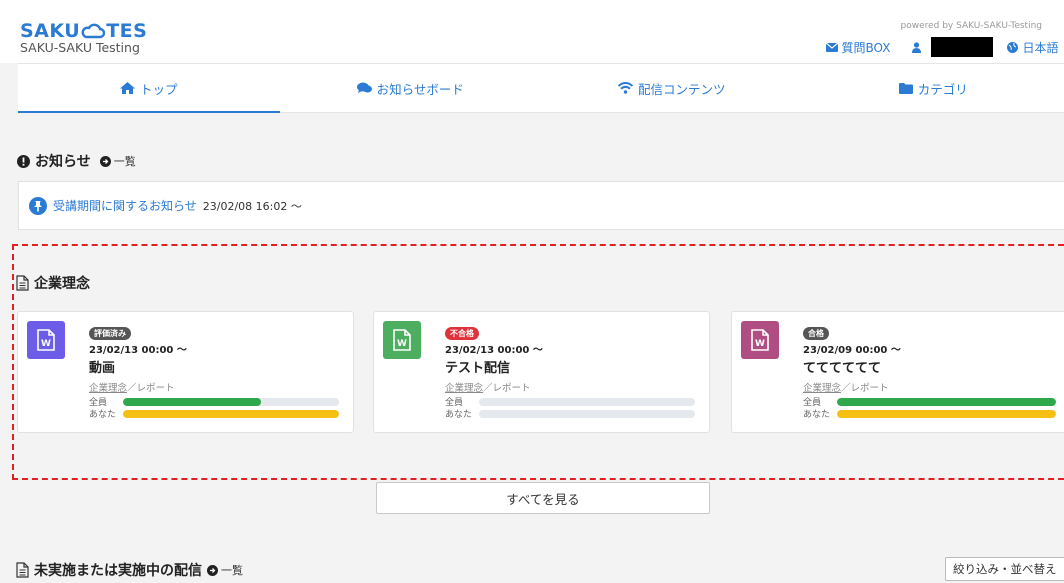  I want to click on logo-text-right: TES, so click(127, 31).